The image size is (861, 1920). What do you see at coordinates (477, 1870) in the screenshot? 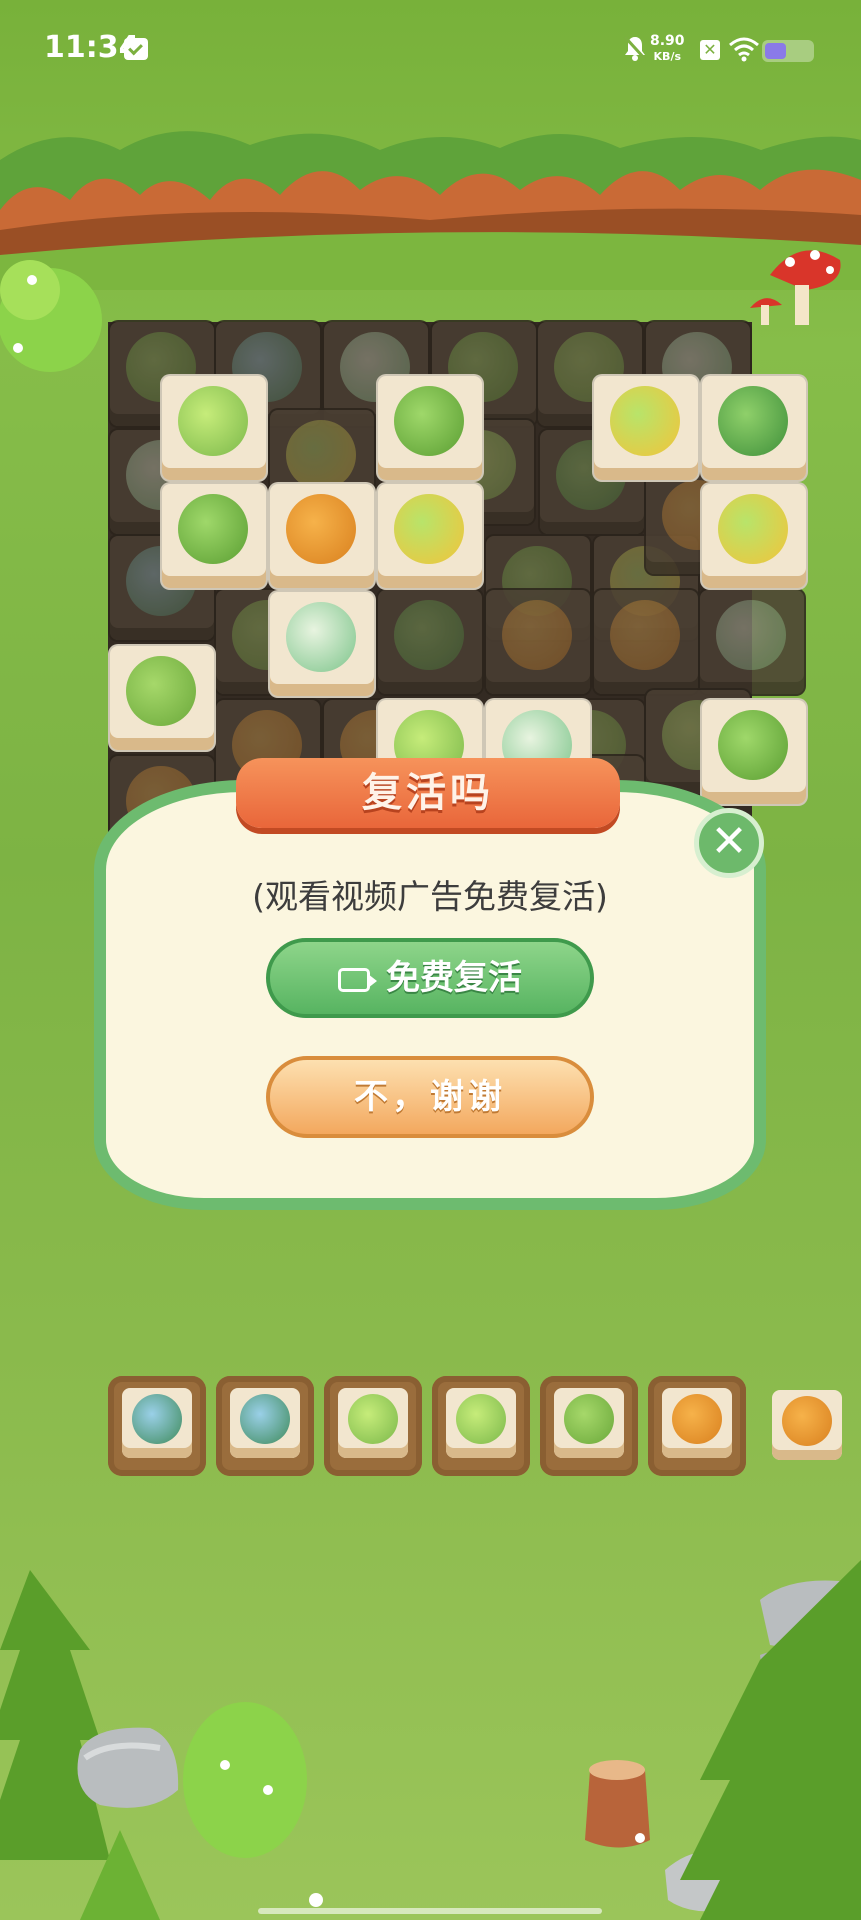
I see `flower-icon` at bounding box center [477, 1870].